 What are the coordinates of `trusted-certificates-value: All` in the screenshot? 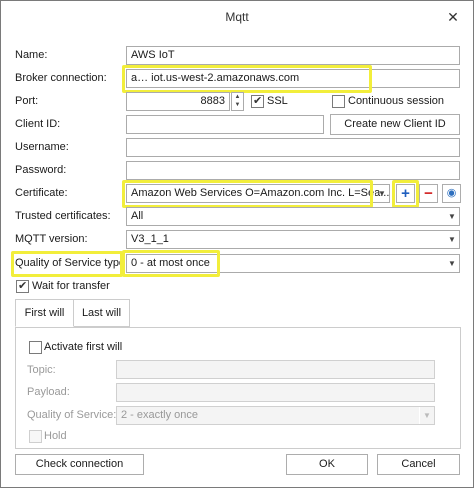 It's located at (137, 216).